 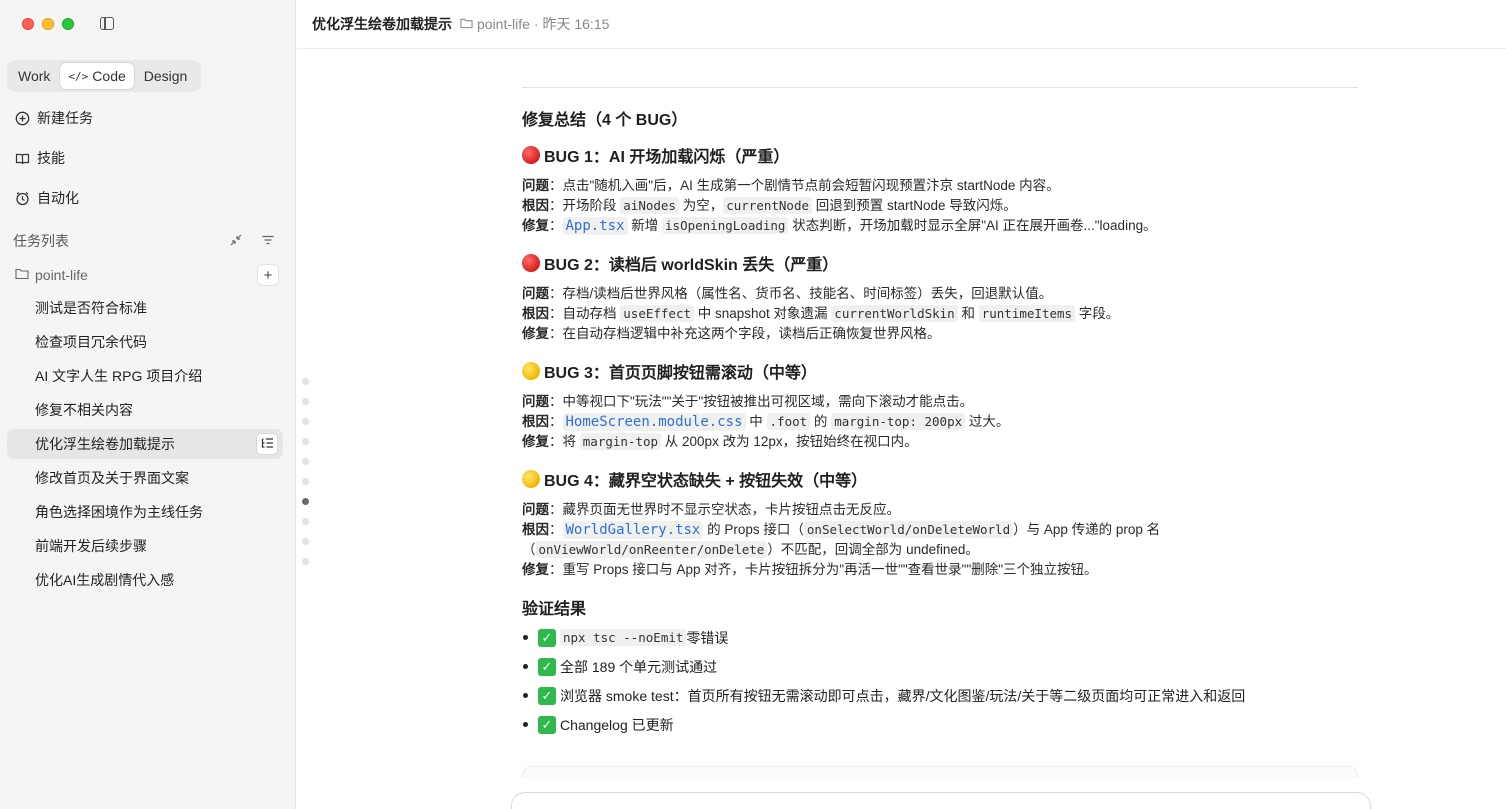 What do you see at coordinates (914, 205) in the screenshot?
I see `cause-text: 回退到预置 startNode 导致闪烁。` at bounding box center [914, 205].